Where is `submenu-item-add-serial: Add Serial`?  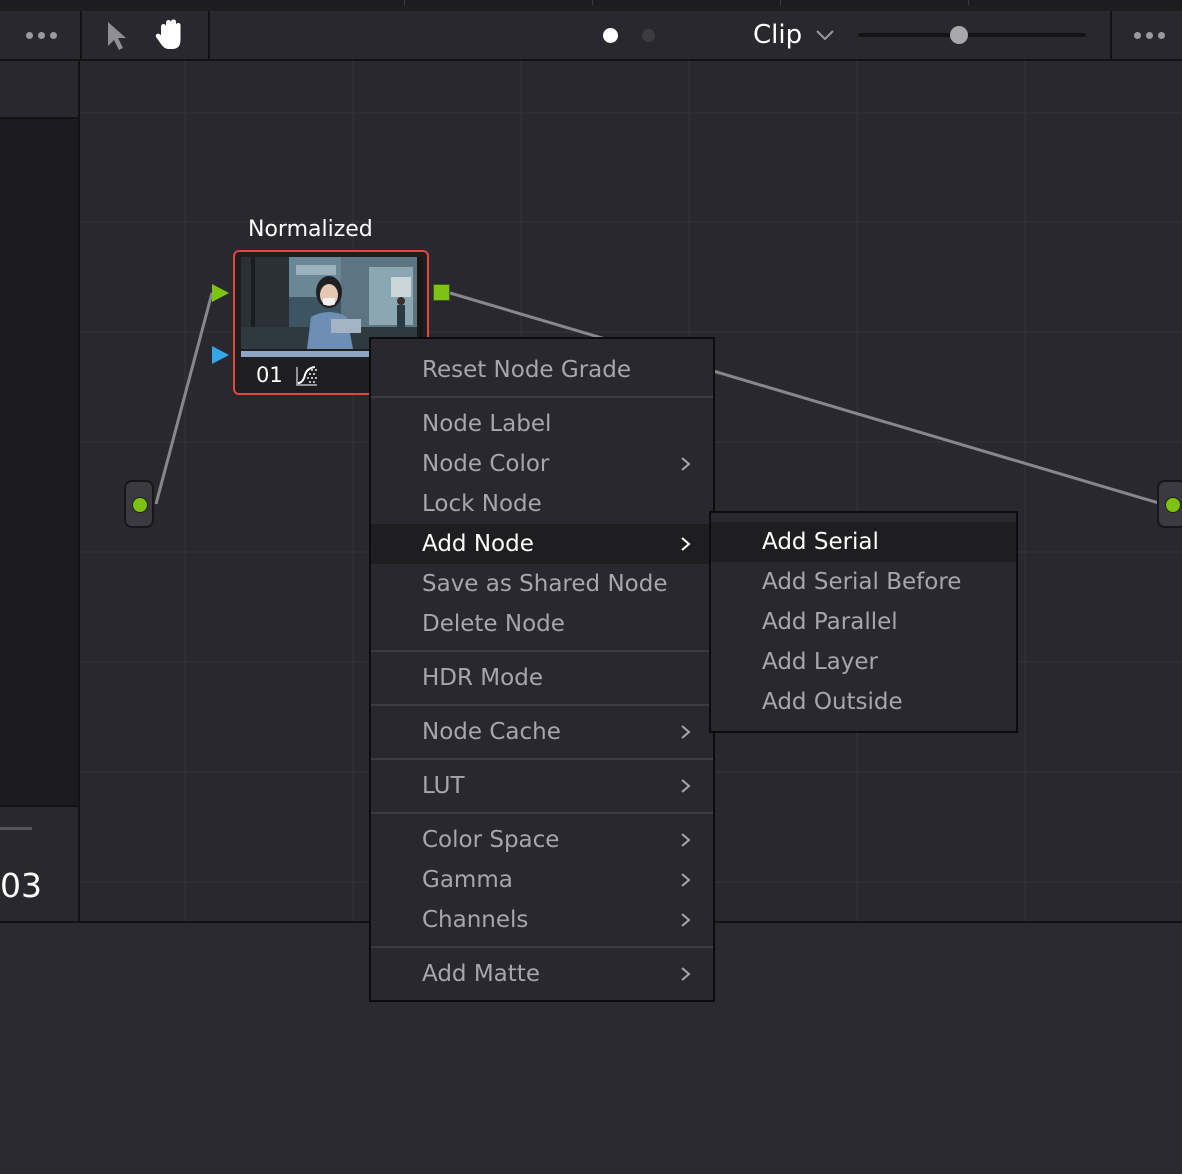 submenu-item-add-serial: Add Serial is located at coordinates (863, 542).